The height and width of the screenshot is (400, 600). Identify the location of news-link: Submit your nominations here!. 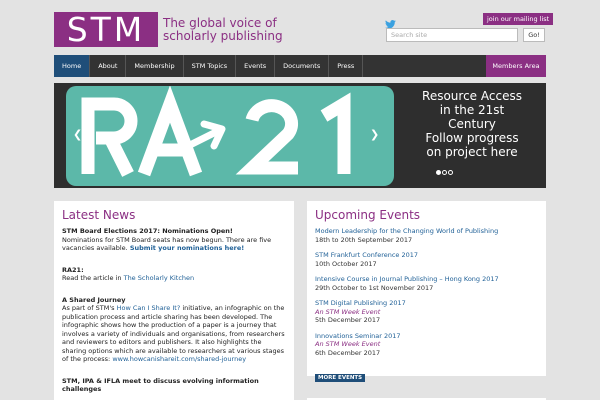
(187, 248).